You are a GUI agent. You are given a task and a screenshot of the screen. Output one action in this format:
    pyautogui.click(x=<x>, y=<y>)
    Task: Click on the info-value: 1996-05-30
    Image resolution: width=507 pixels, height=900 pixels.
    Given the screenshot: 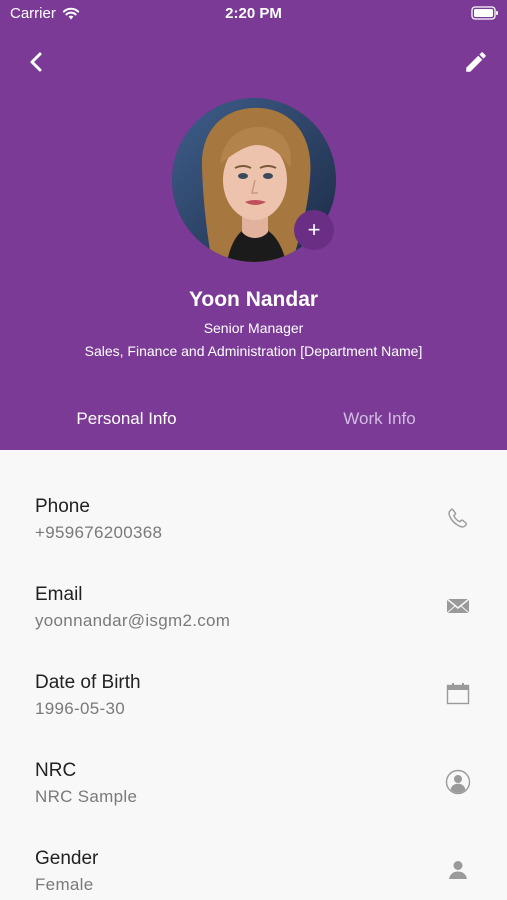 What is the action you would take?
    pyautogui.click(x=80, y=708)
    